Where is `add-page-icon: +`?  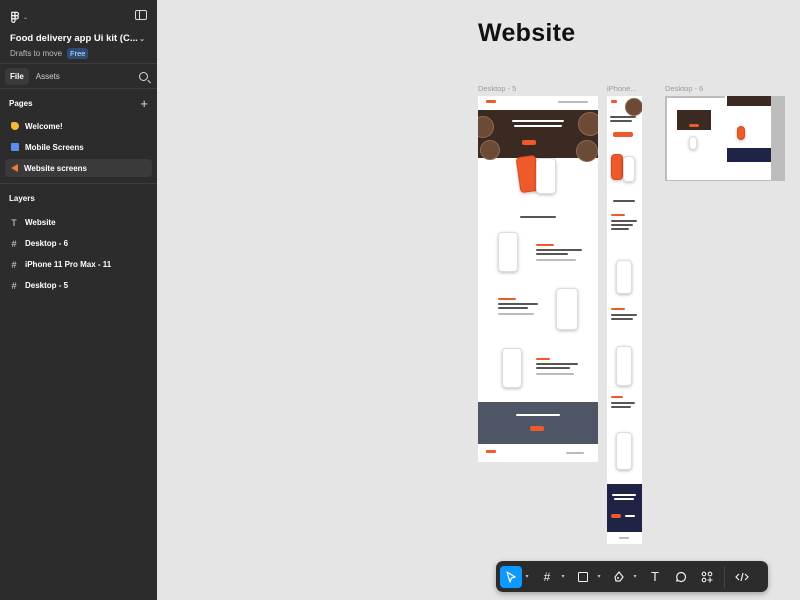
add-page-icon: + is located at coordinates (144, 103).